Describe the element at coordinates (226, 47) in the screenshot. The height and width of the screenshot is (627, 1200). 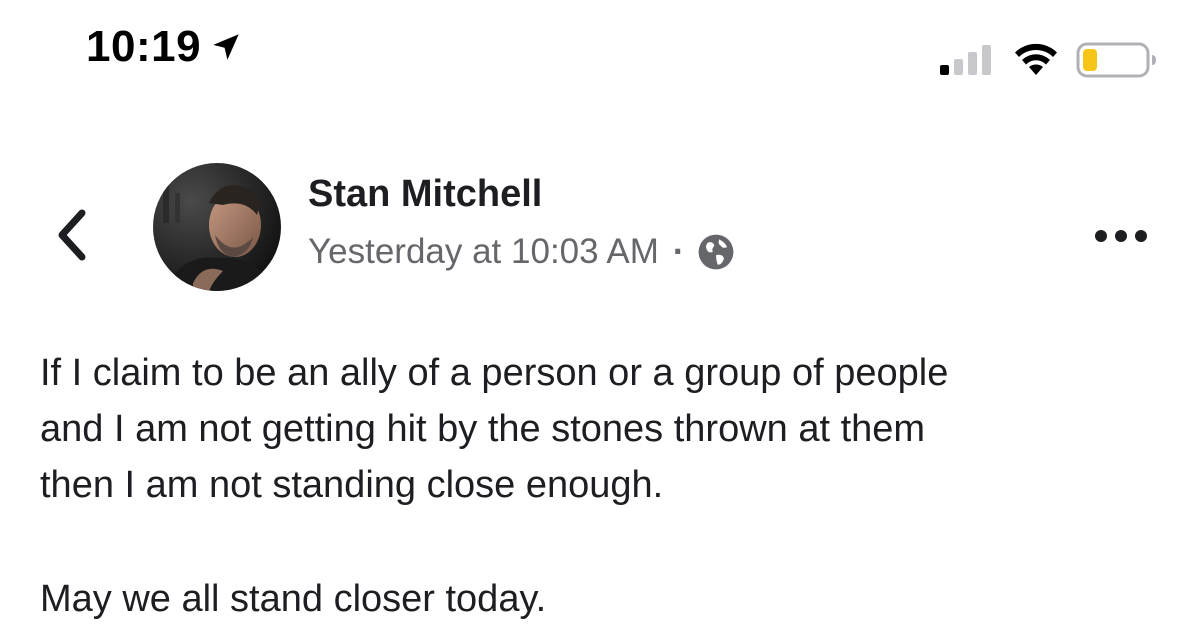
I see `location-arrow-icon` at that location.